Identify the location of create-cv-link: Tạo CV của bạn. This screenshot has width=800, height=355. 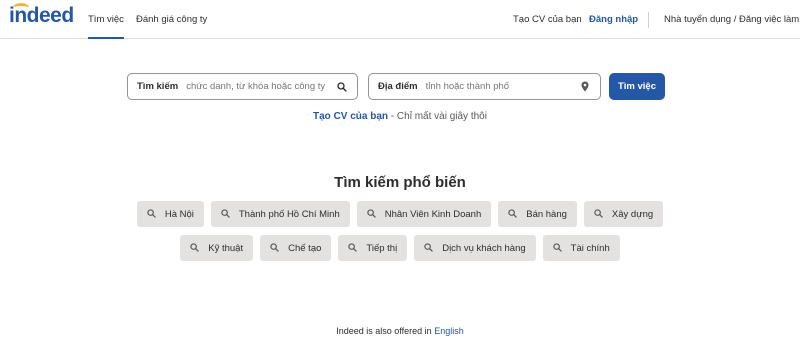
(350, 116).